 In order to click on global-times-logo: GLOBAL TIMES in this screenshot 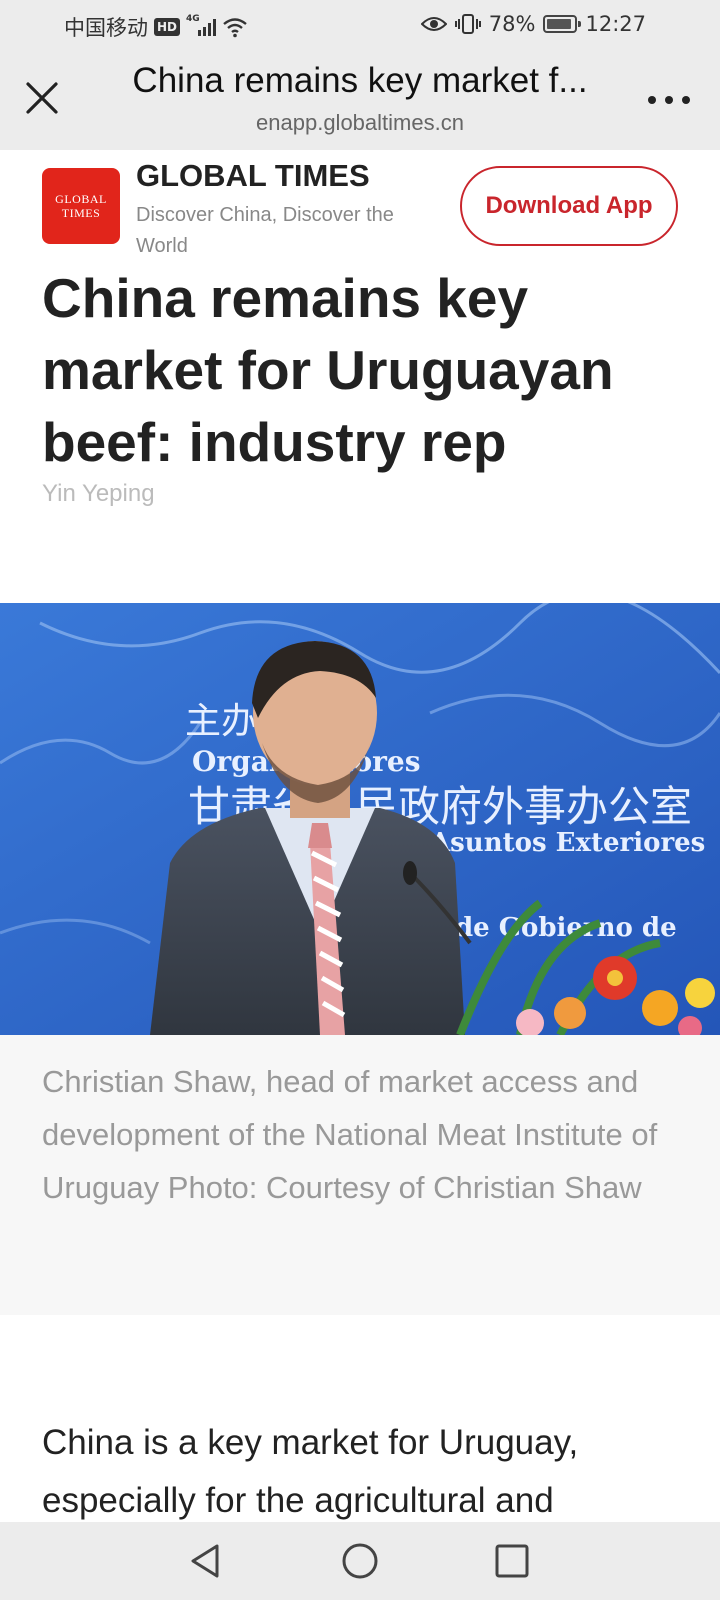, I will do `click(81, 206)`.